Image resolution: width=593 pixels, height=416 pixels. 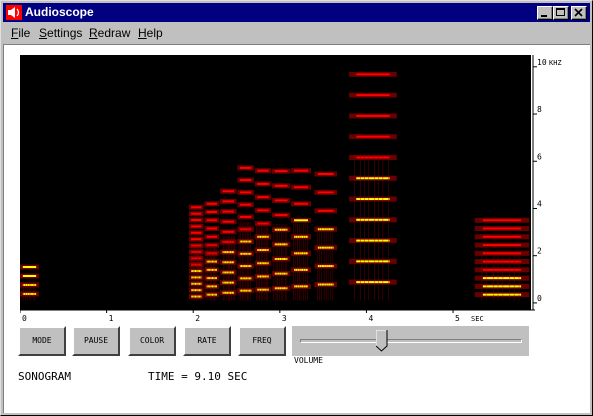 I want to click on volume-label: VOLUME, so click(x=308, y=360).